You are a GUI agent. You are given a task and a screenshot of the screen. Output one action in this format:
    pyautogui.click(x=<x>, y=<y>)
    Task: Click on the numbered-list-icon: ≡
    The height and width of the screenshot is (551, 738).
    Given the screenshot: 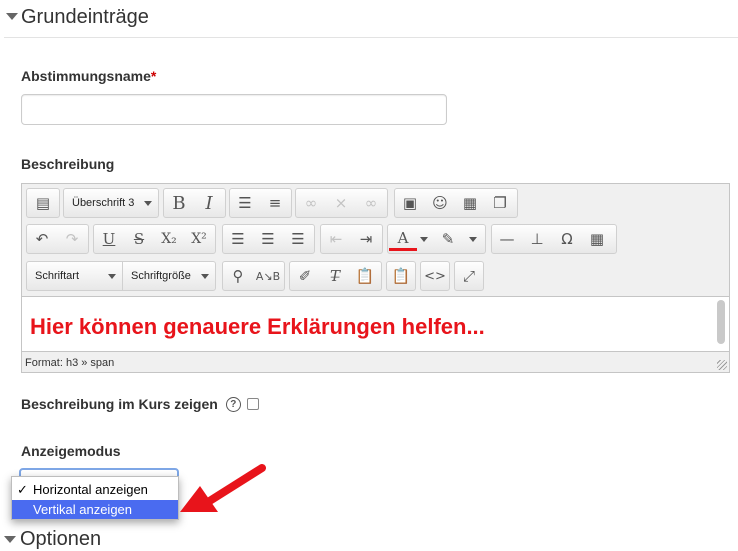 What is the action you would take?
    pyautogui.click(x=275, y=203)
    